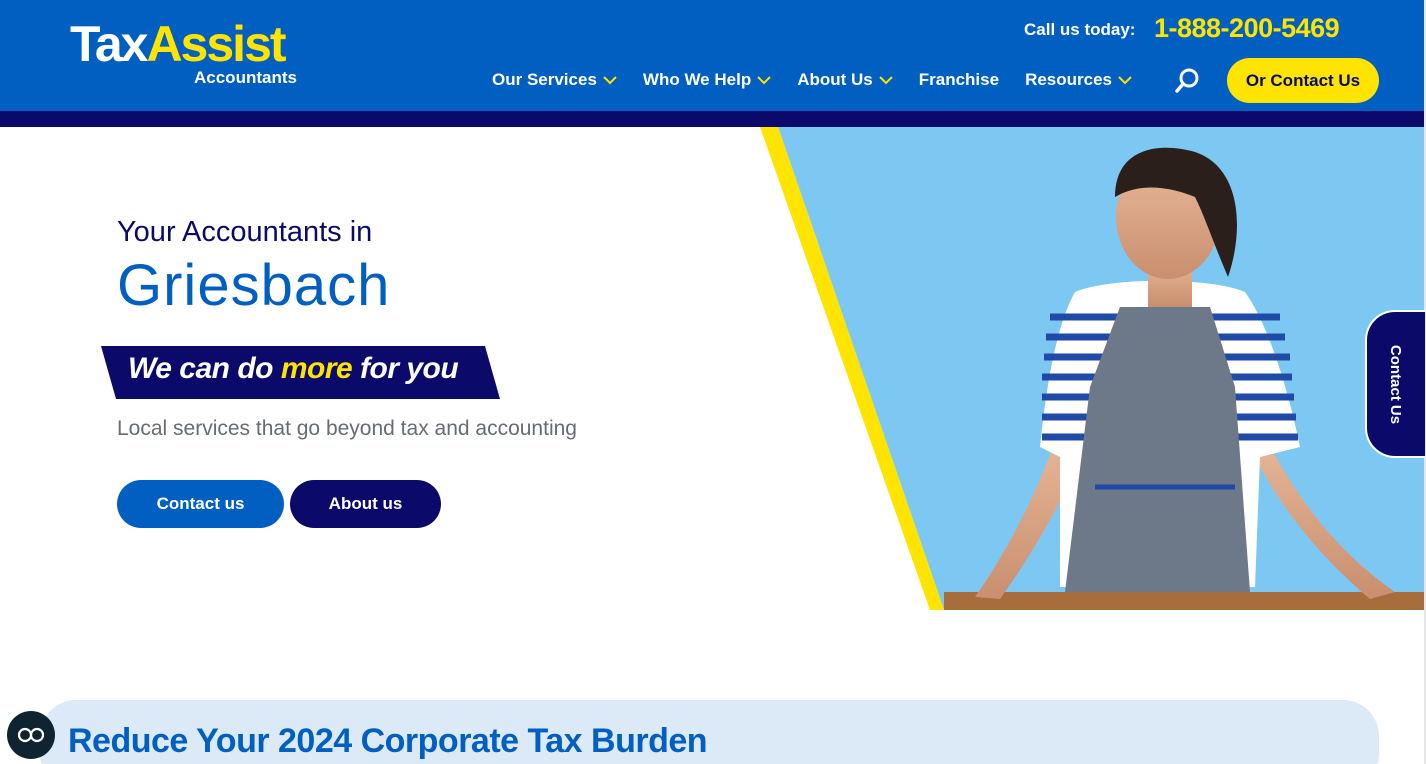 This screenshot has height=764, width=1426. I want to click on accessibility-button, so click(31, 735).